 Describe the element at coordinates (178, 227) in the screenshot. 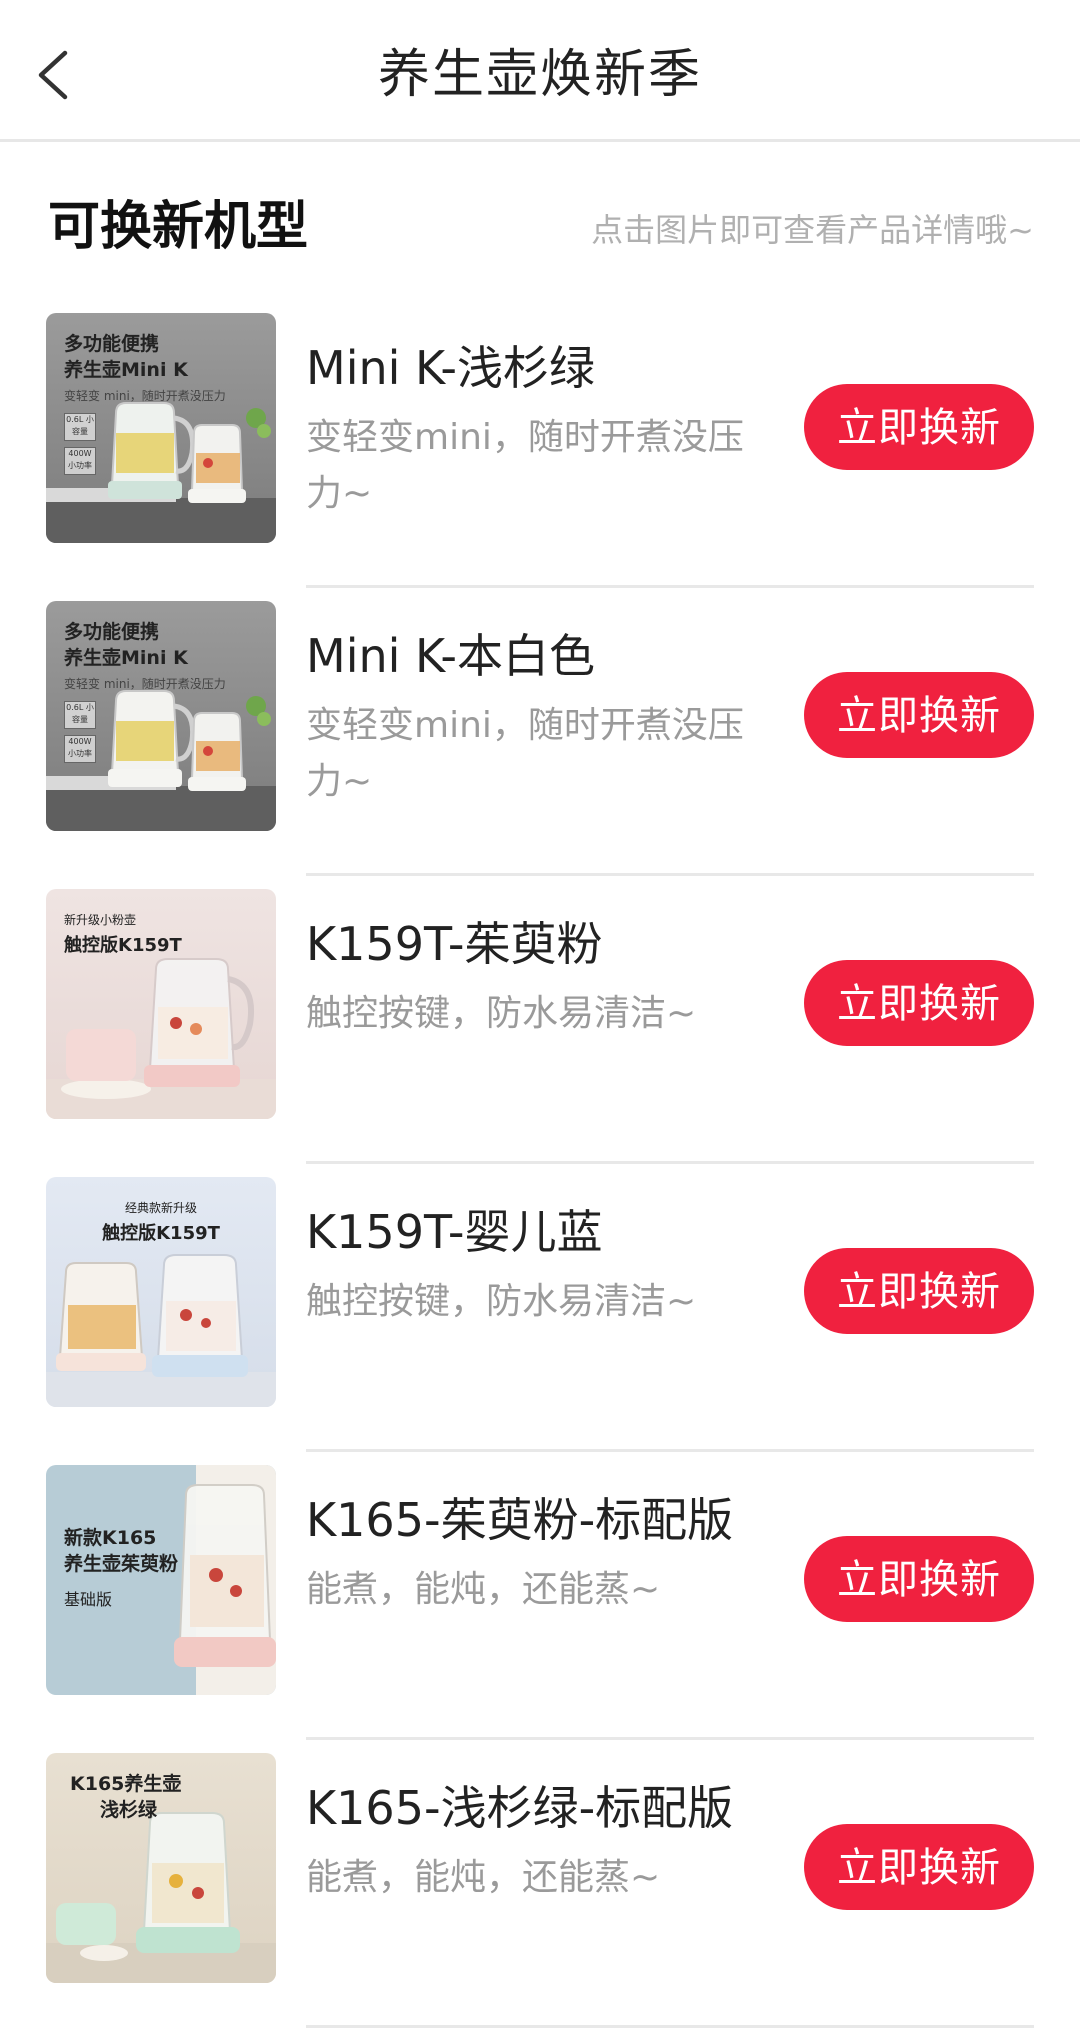

I see `section-title: 可换新机型` at that location.